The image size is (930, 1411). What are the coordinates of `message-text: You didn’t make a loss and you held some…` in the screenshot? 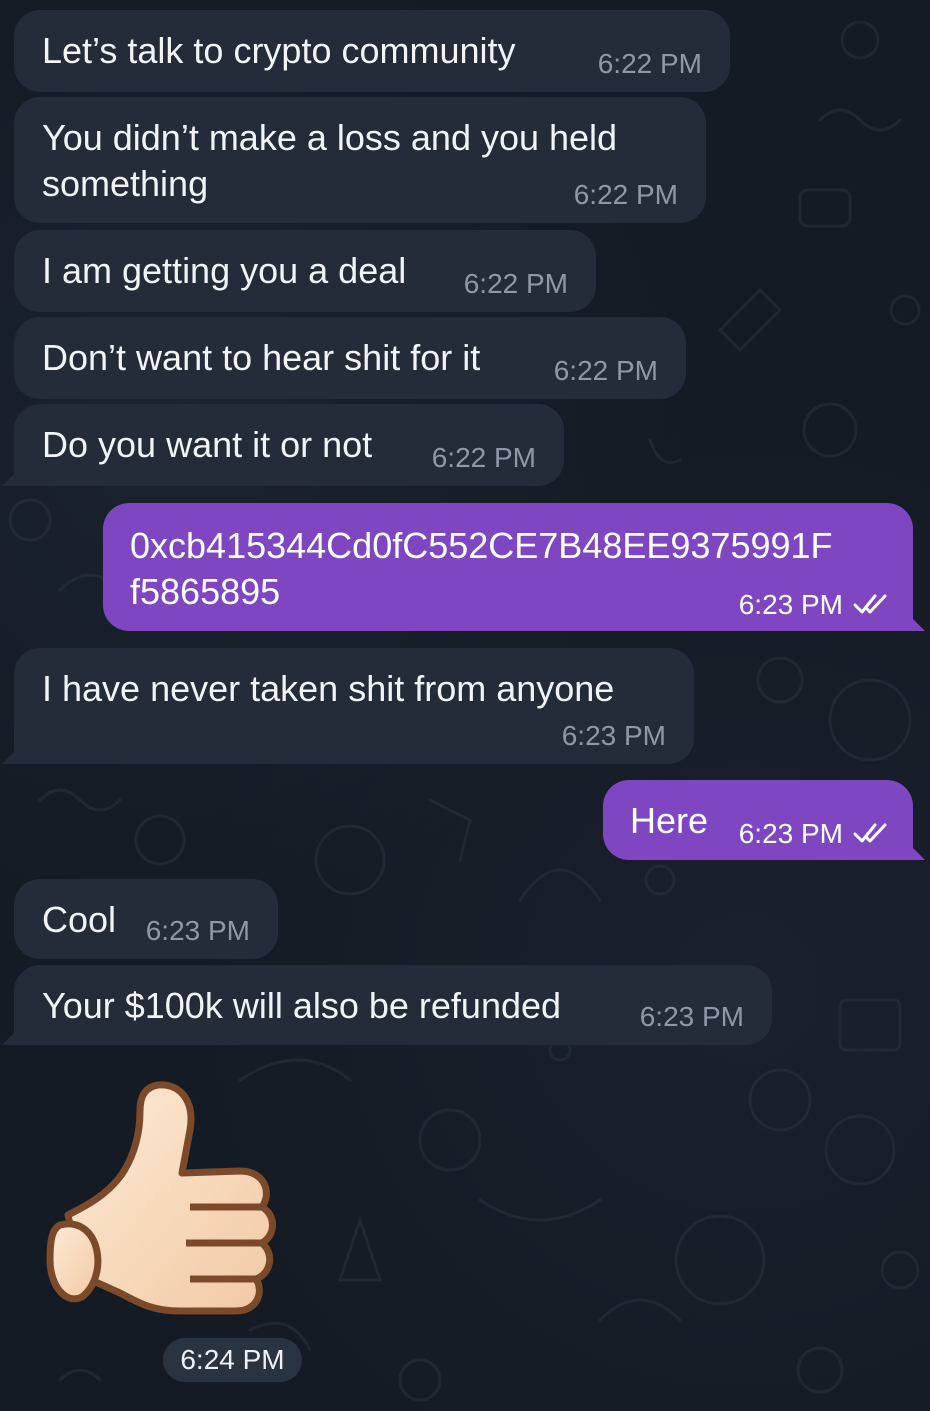 It's located at (330, 160).